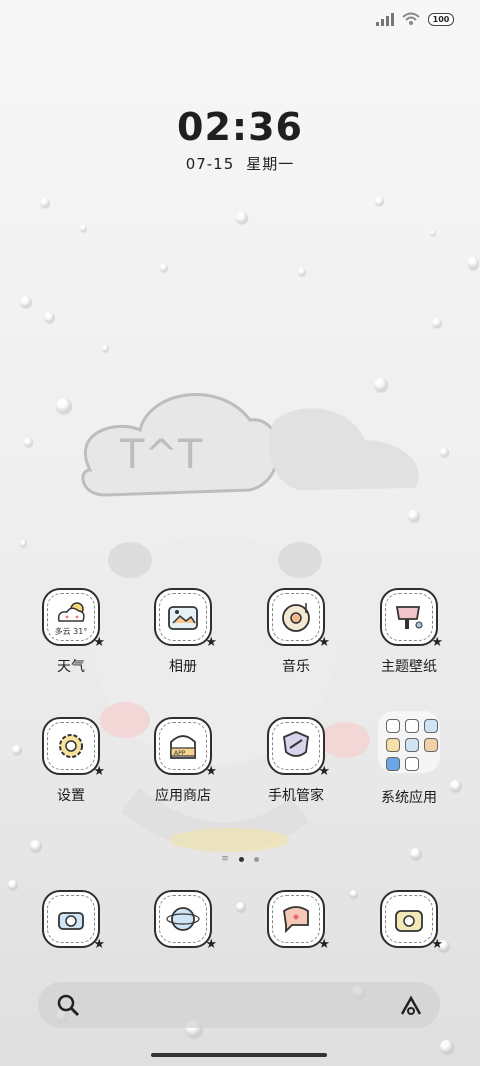 The height and width of the screenshot is (1066, 480). I want to click on weekday-text: 星期一, so click(270, 164).